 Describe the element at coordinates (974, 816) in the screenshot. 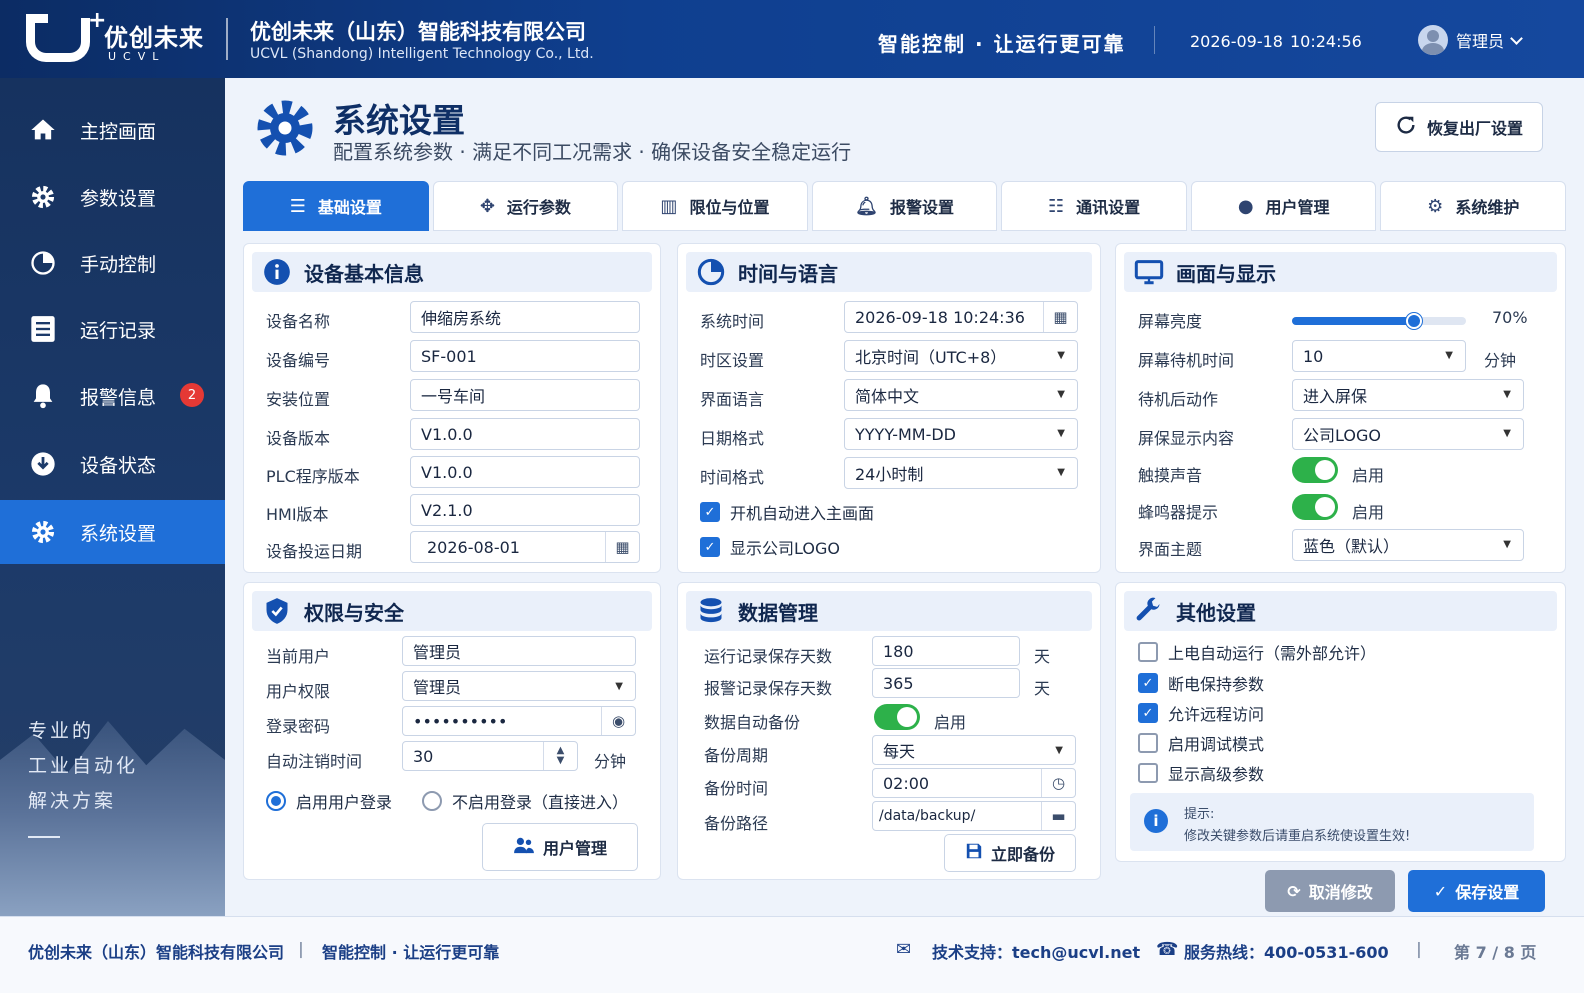

I see `backup-path-input: /data/backup/ ▬` at that location.